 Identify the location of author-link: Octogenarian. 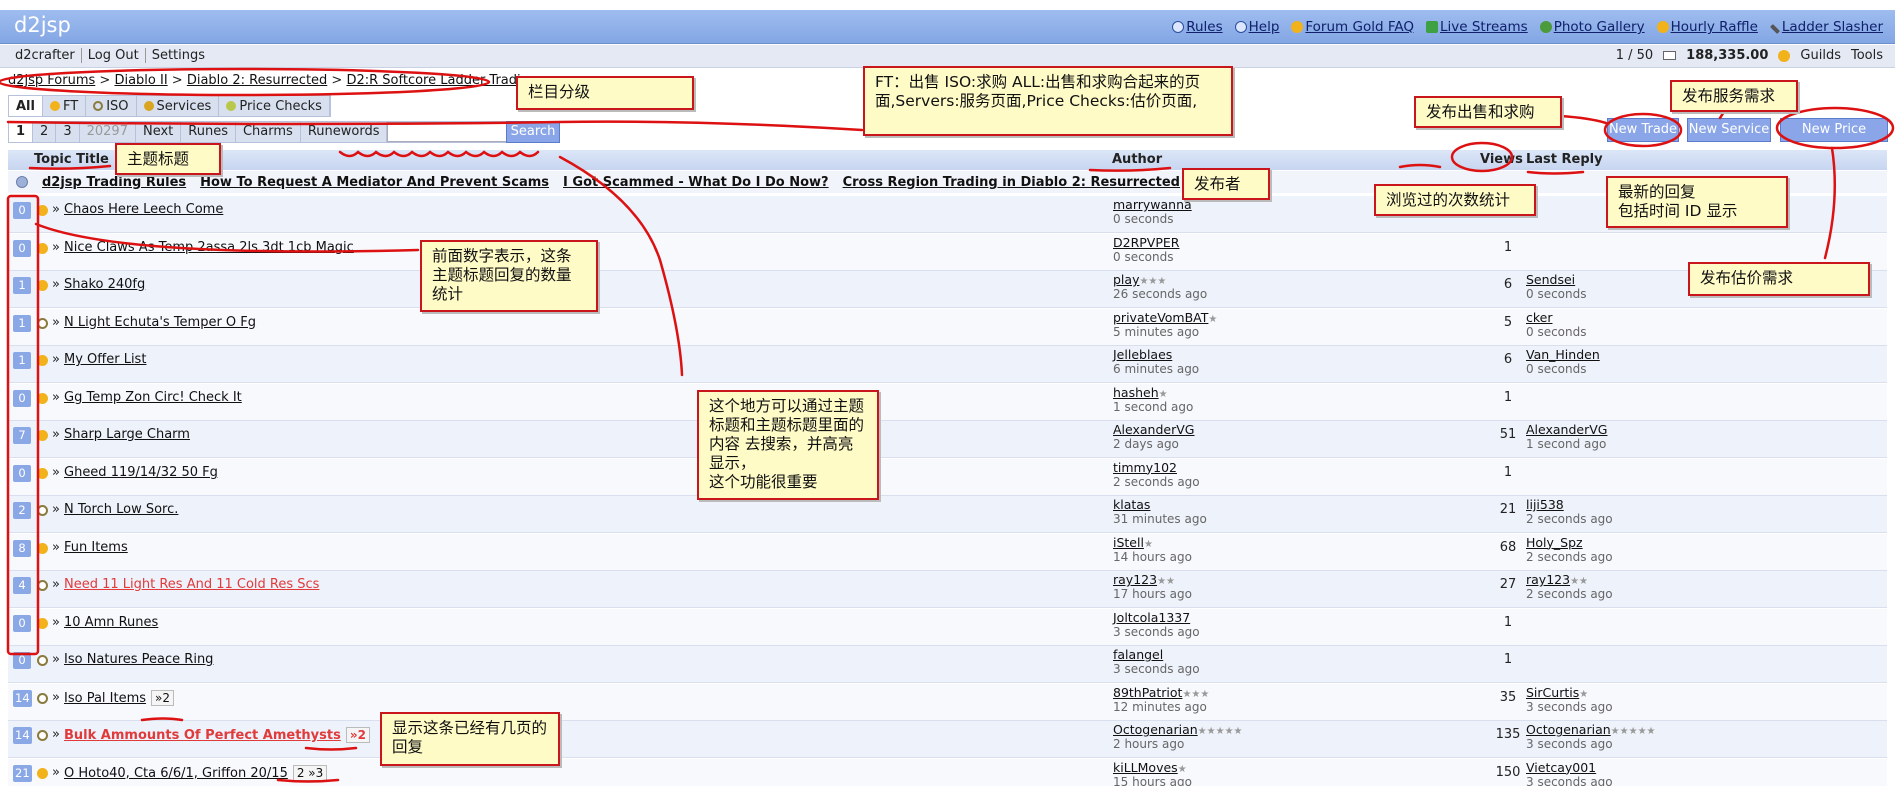
(1155, 729).